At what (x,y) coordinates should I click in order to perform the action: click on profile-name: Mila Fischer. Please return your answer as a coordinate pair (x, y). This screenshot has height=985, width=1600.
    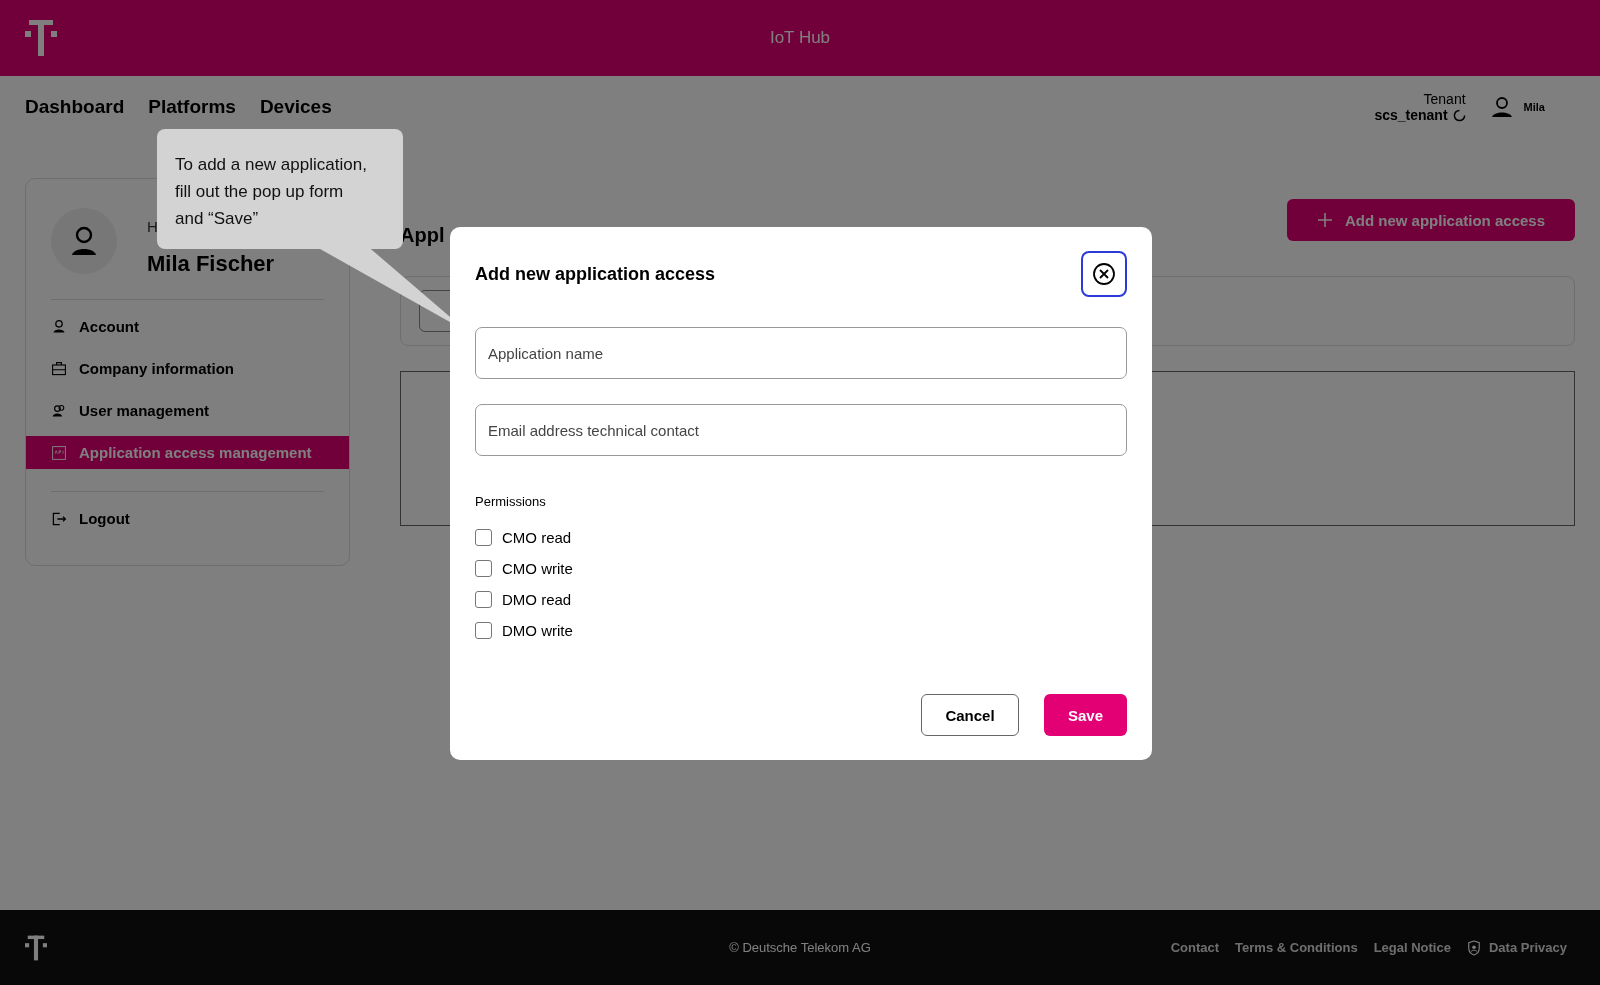
    Looking at the image, I should click on (211, 264).